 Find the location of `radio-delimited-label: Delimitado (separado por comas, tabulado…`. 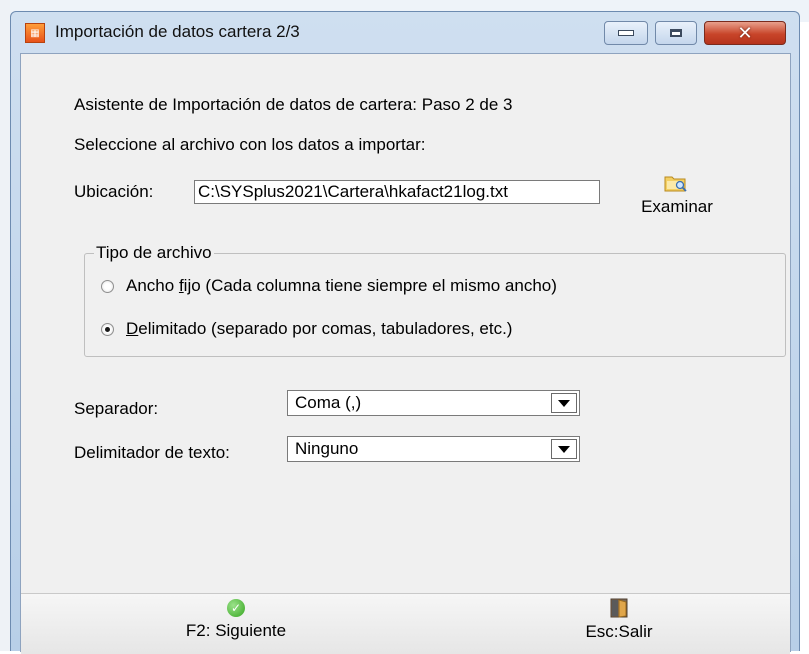

radio-delimited-label: Delimitado (separado por comas, tabulado… is located at coordinates (319, 329).